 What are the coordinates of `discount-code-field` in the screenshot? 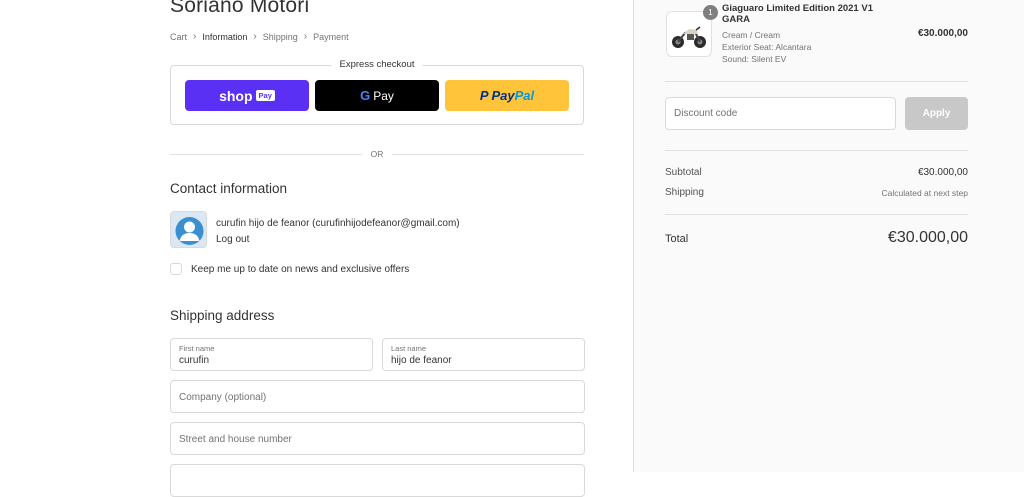 It's located at (780, 113).